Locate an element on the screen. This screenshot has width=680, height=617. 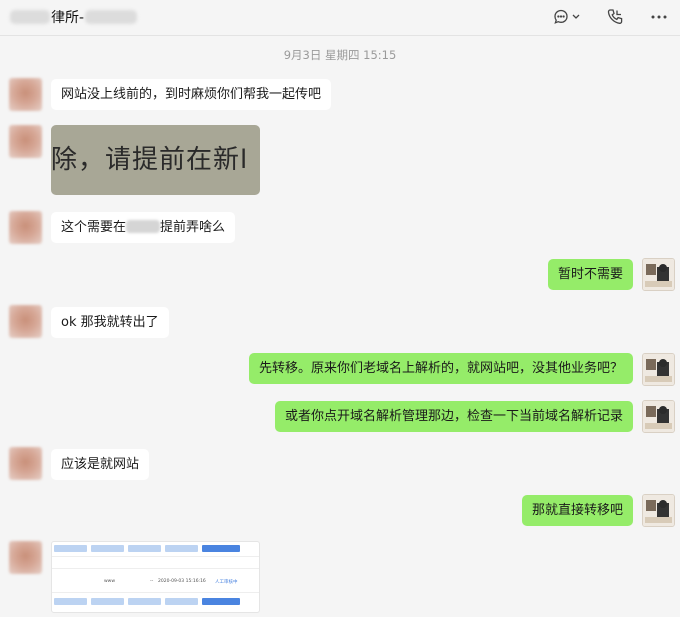
message-bubble-incoming: 应该是就网站 is located at coordinates (100, 464).